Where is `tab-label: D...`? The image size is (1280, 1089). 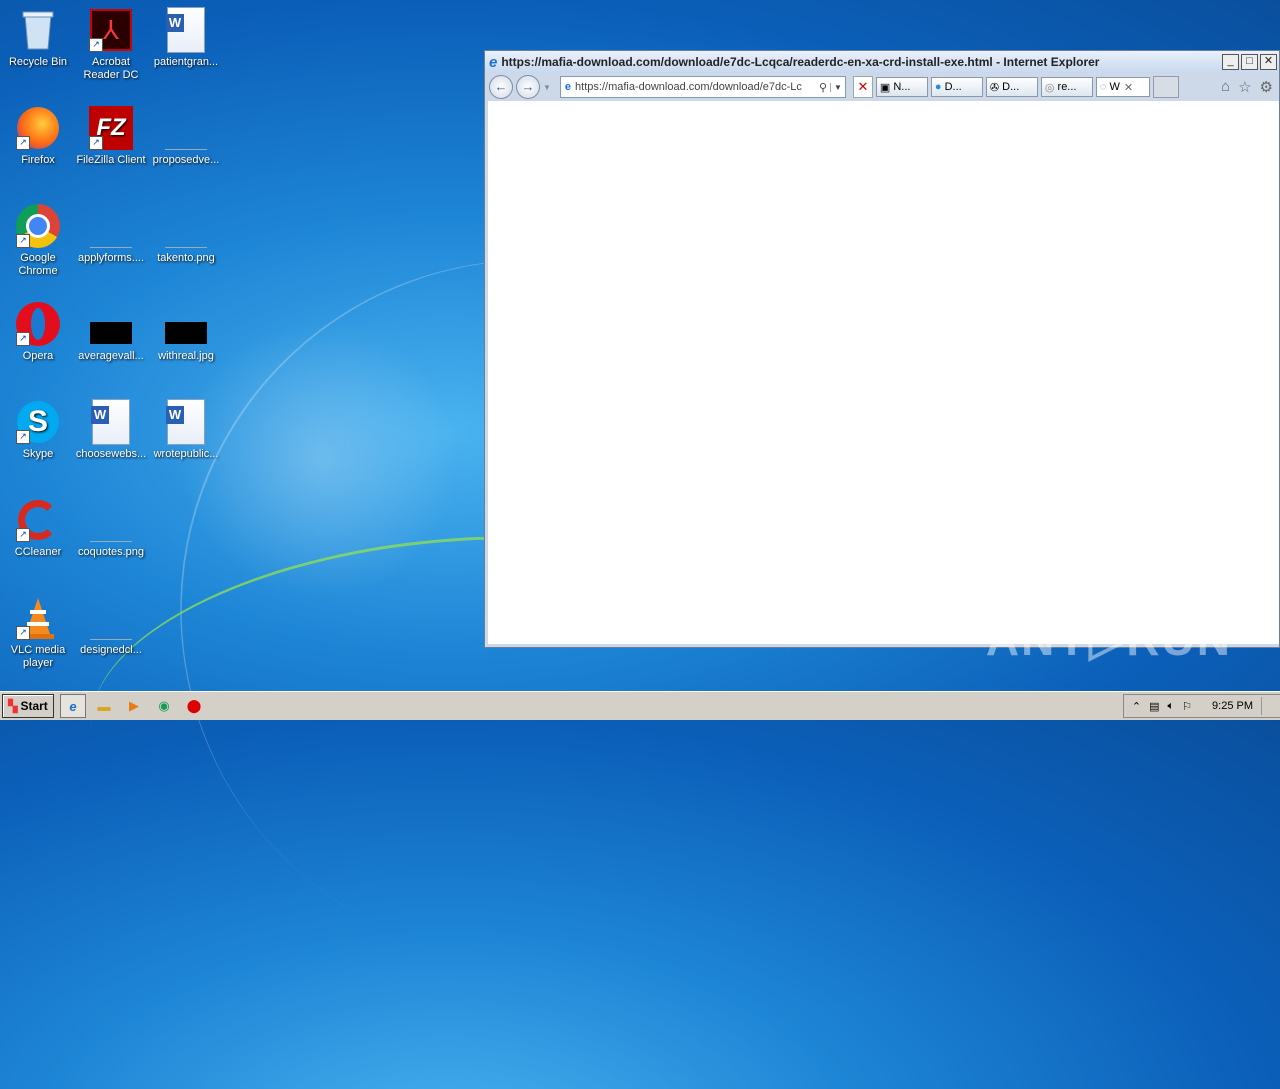 tab-label: D... is located at coordinates (1011, 87).